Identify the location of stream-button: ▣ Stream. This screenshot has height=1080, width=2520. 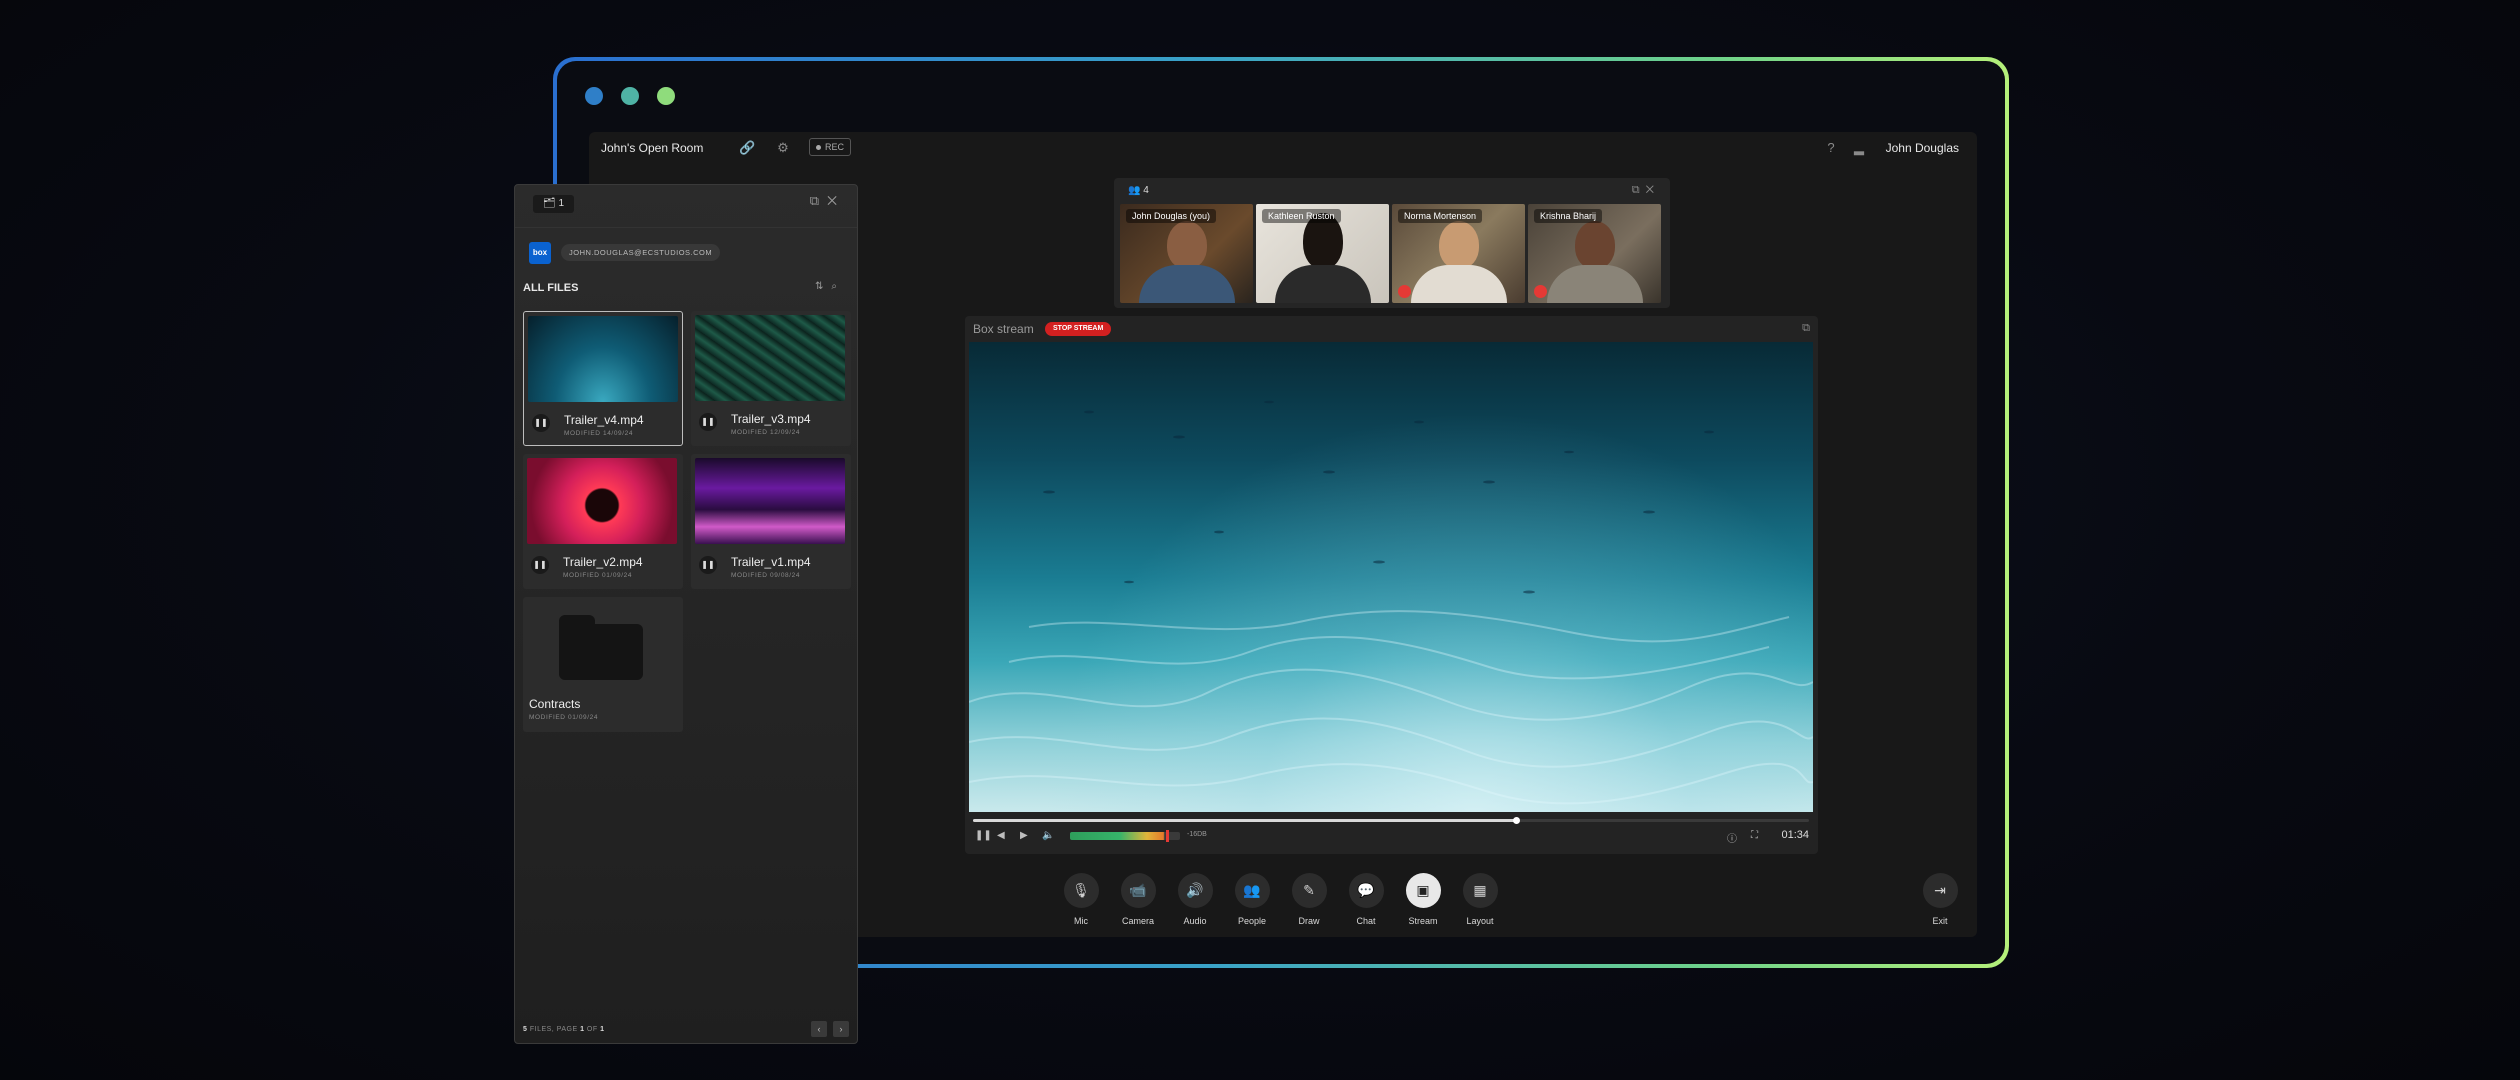
(1423, 899).